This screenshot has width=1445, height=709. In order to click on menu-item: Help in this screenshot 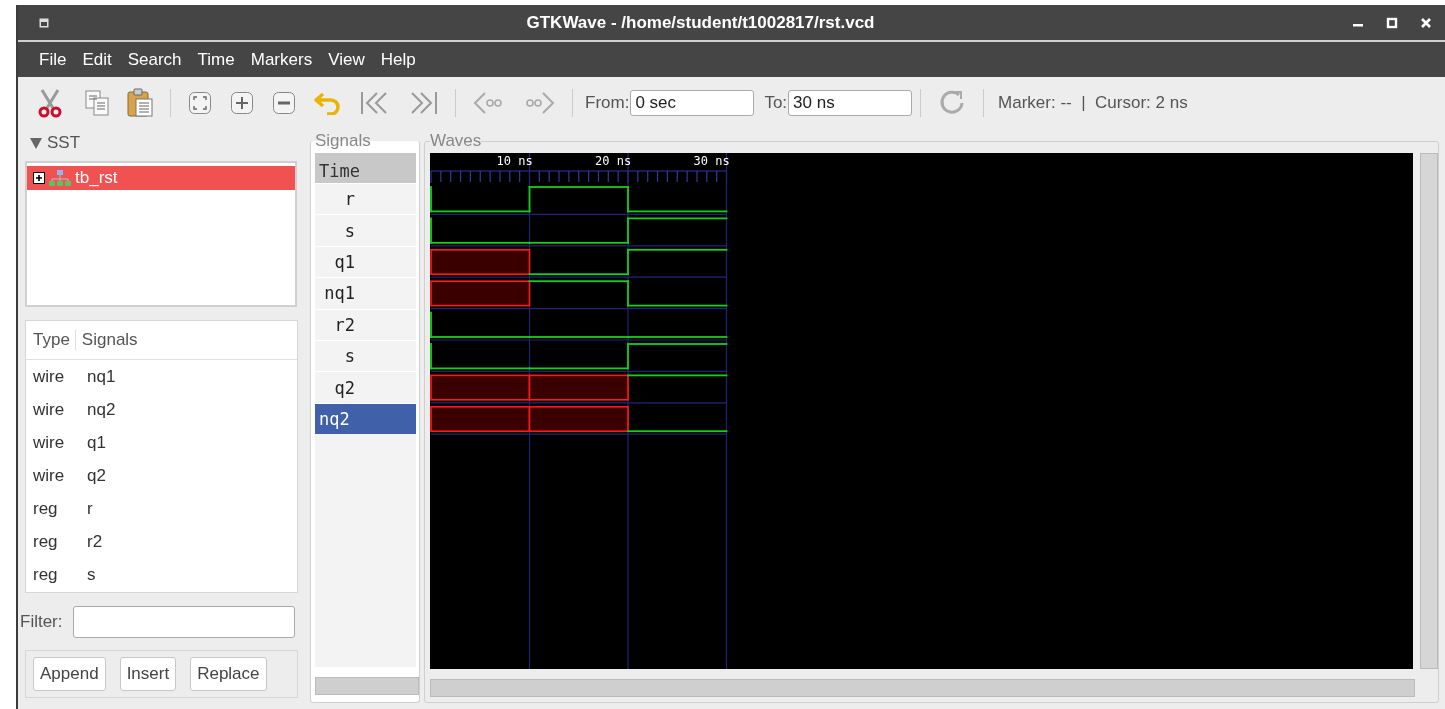, I will do `click(398, 59)`.